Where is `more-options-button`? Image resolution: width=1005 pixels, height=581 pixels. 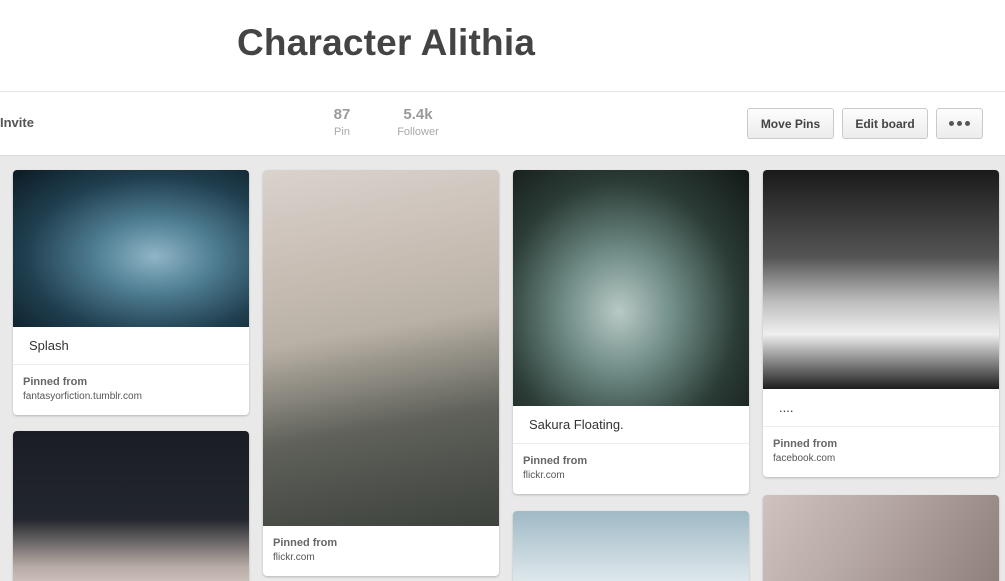
more-options-button is located at coordinates (959, 123).